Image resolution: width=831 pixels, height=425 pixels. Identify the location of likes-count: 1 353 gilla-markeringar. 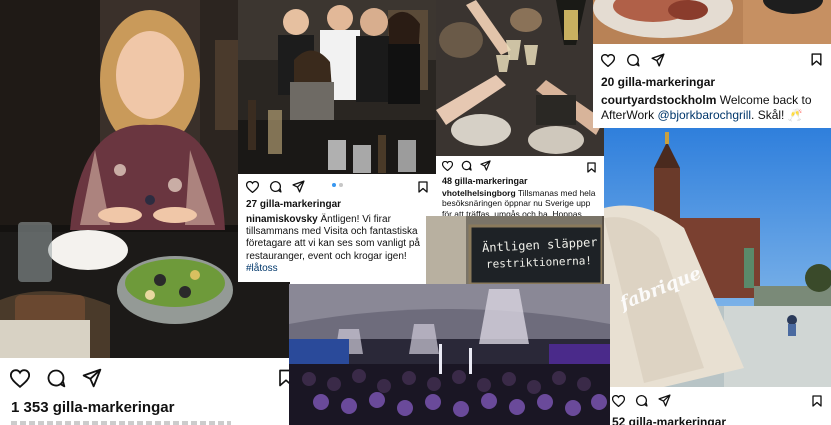
(92, 407).